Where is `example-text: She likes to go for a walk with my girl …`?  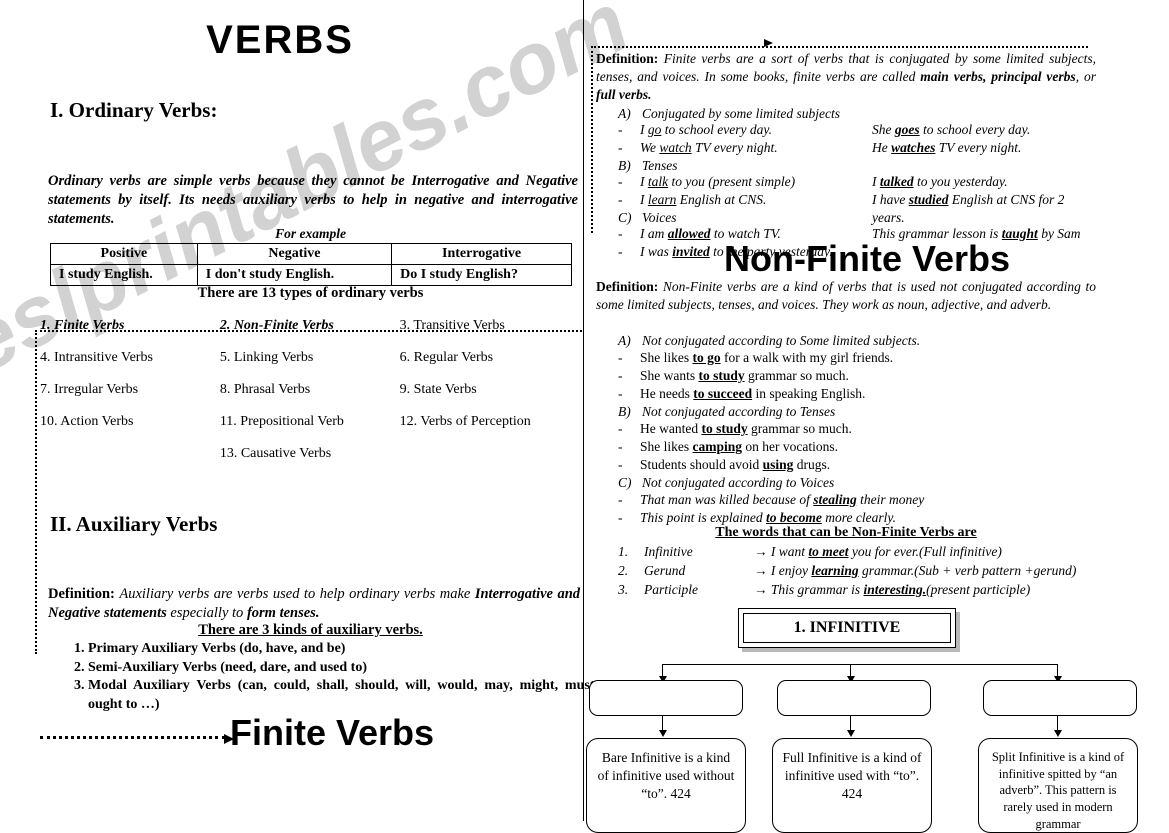
example-text: She likes to go for a walk with my girl … is located at coordinates (766, 358).